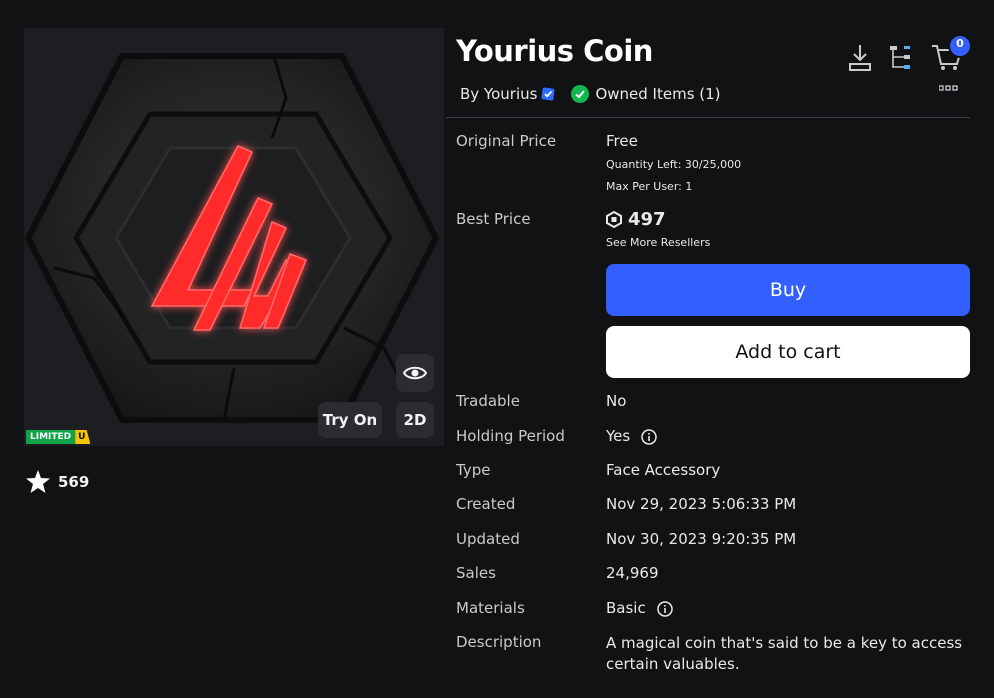 The height and width of the screenshot is (698, 994). I want to click on item-title: Yourius Coin, so click(554, 51).